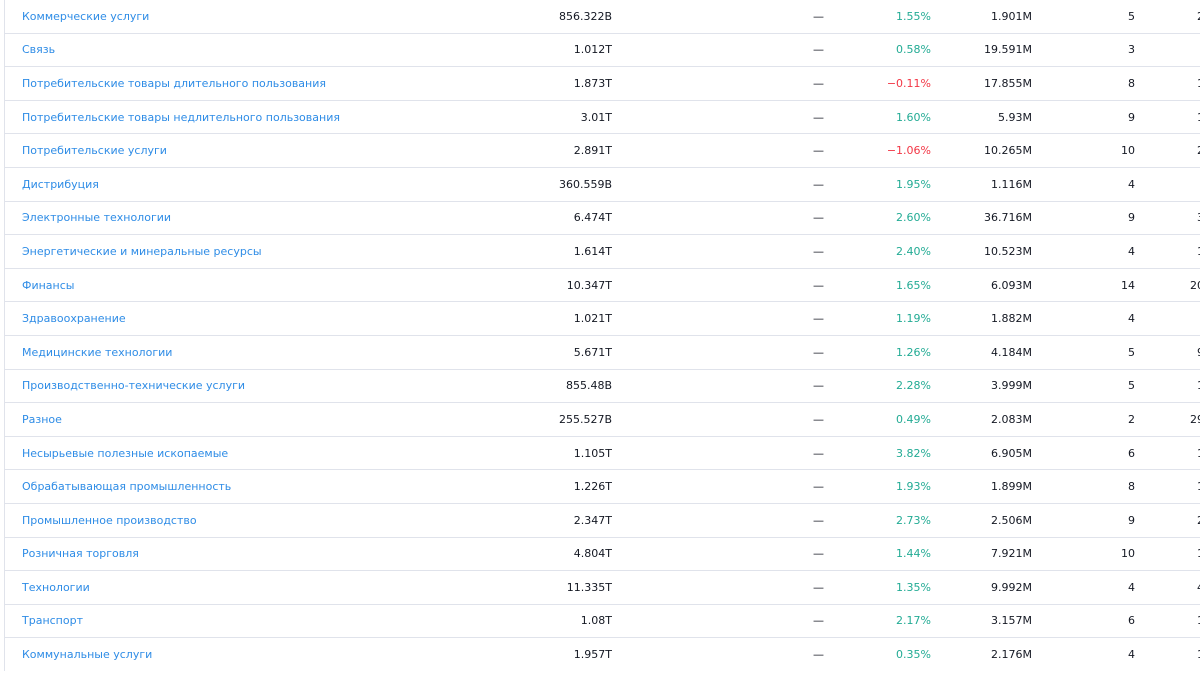 The height and width of the screenshot is (675, 1200). Describe the element at coordinates (577, 453) in the screenshot. I see `market-cap-cell: 1.105T` at that location.